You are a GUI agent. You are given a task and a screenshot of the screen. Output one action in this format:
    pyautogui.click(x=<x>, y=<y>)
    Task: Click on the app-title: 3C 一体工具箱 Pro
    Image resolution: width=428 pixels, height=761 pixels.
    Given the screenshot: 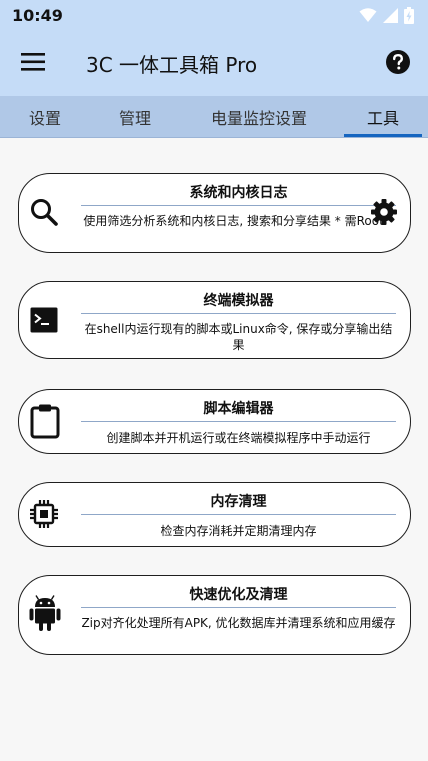 What is the action you would take?
    pyautogui.click(x=172, y=65)
    